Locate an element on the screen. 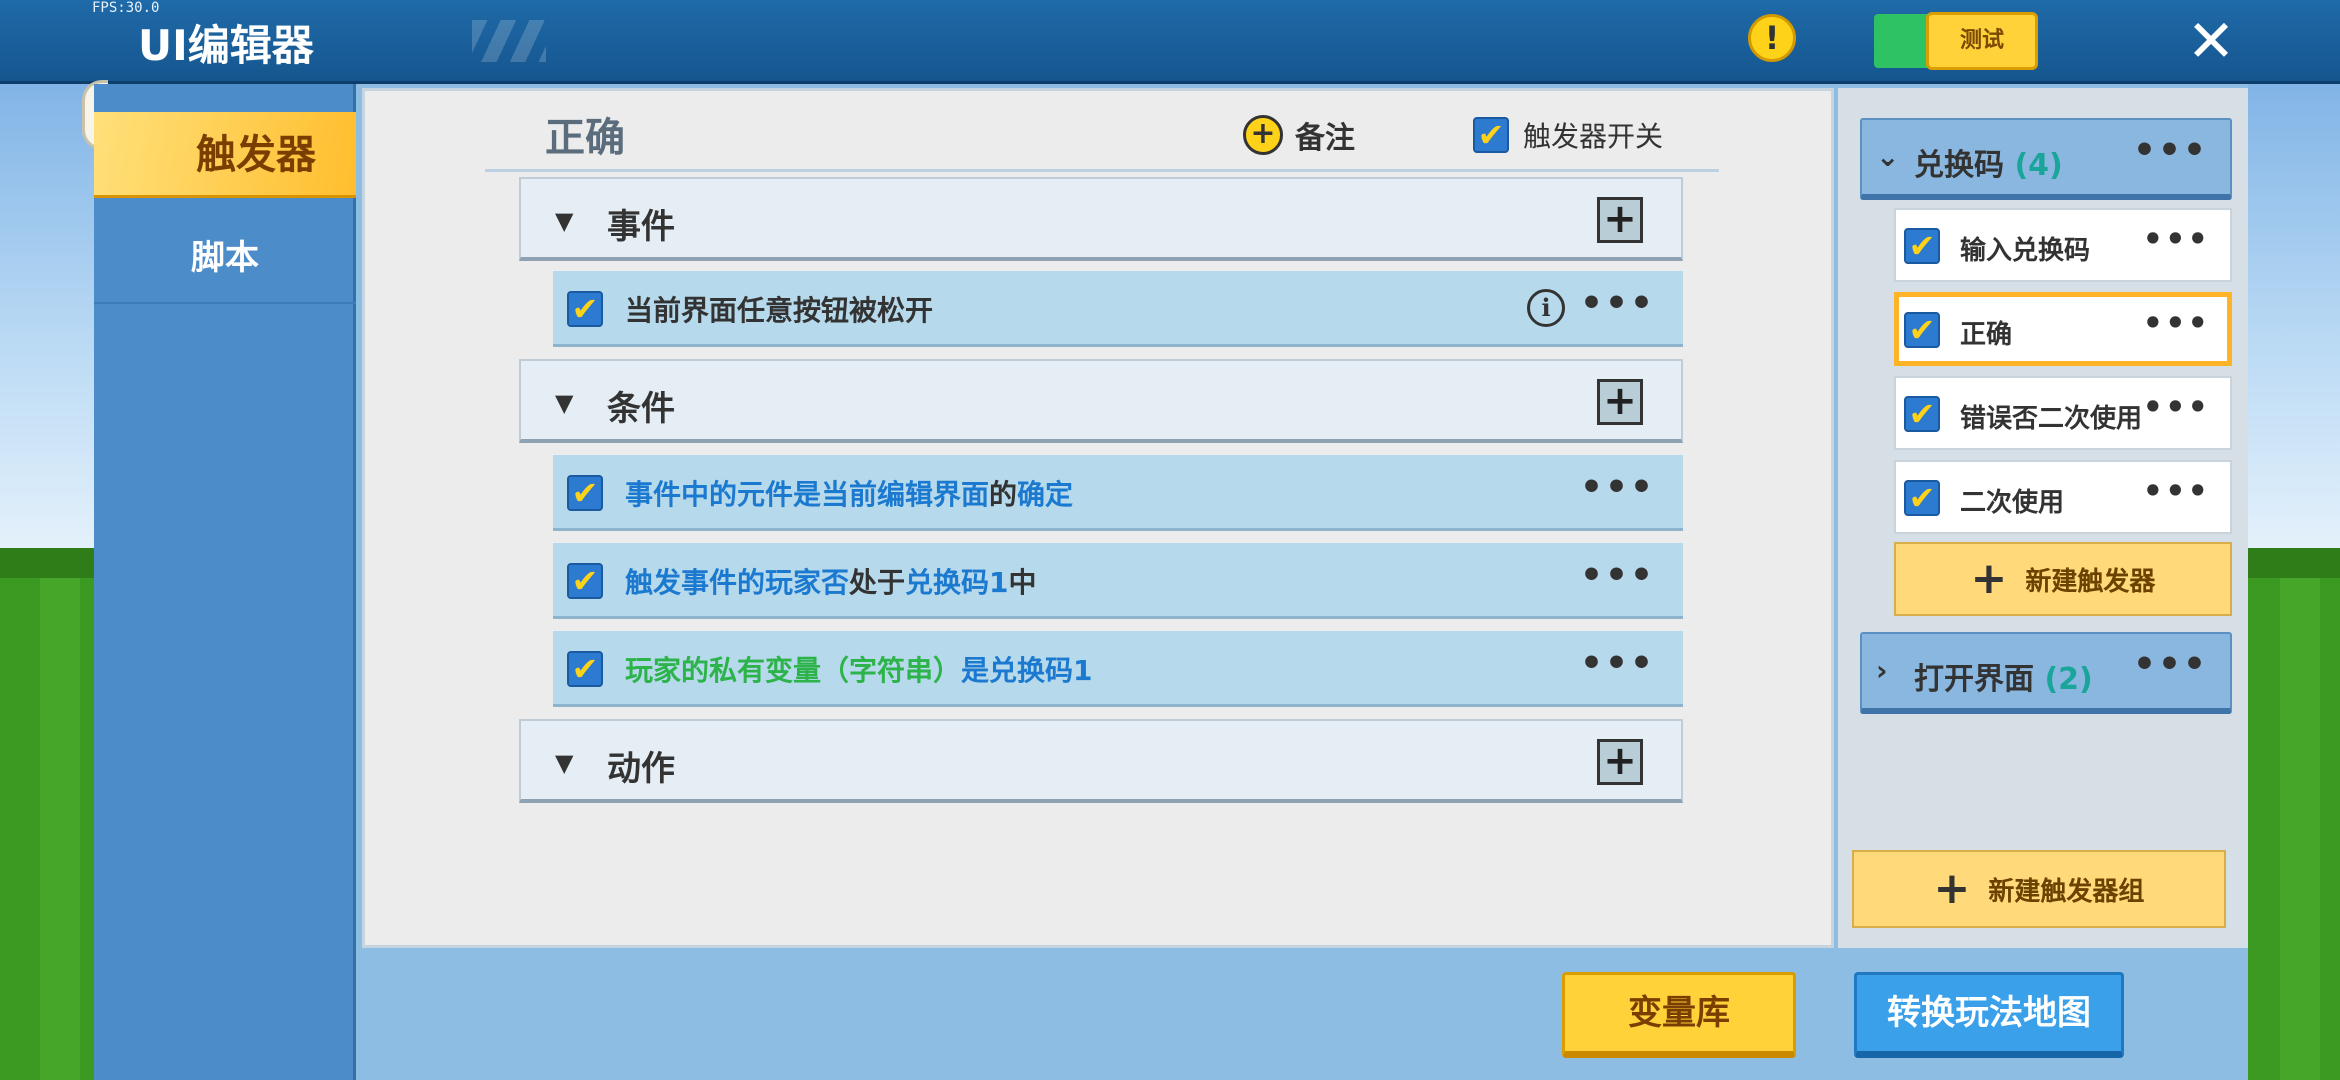  section-action: ▼ 动作 + is located at coordinates (1101, 761).